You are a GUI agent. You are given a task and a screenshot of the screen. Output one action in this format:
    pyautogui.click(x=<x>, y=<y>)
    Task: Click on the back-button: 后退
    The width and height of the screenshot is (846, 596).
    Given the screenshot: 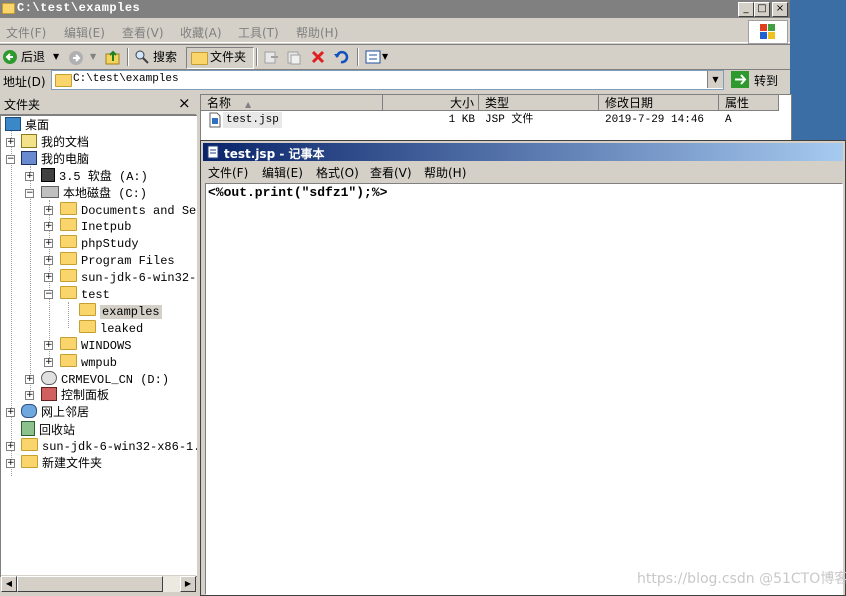 What is the action you would take?
    pyautogui.click(x=33, y=57)
    